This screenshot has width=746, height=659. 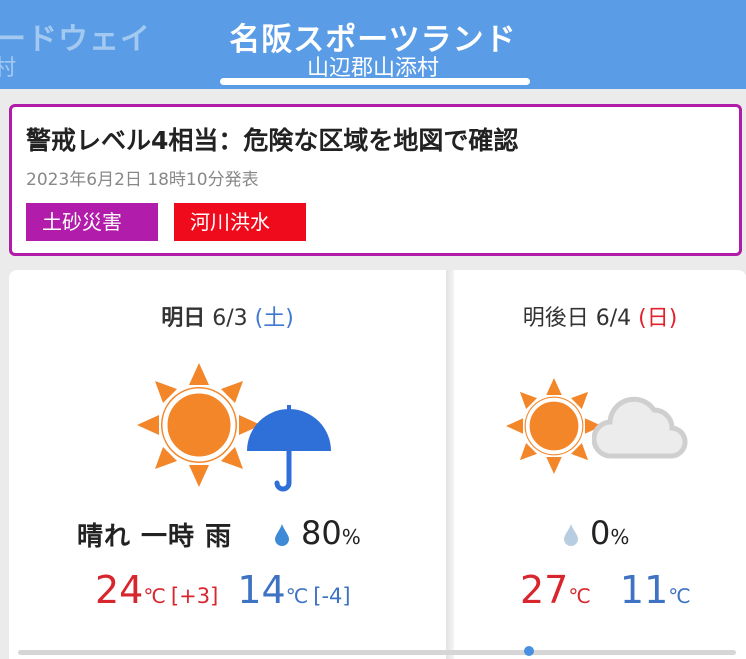 I want to click on high-temp-diff: [+3], so click(x=194, y=596).